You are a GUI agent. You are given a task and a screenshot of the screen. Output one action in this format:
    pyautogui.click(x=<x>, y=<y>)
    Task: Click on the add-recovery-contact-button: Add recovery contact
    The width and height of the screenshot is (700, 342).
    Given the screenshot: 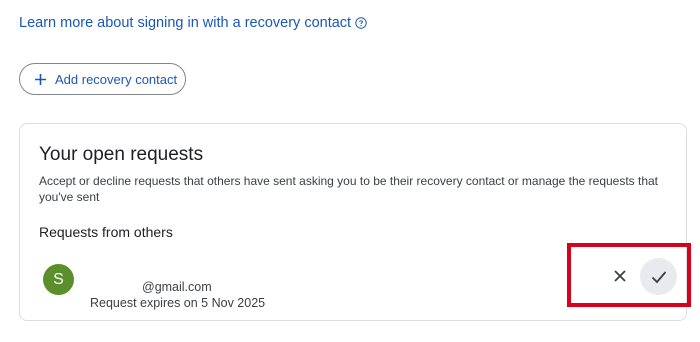 What is the action you would take?
    pyautogui.click(x=102, y=79)
    